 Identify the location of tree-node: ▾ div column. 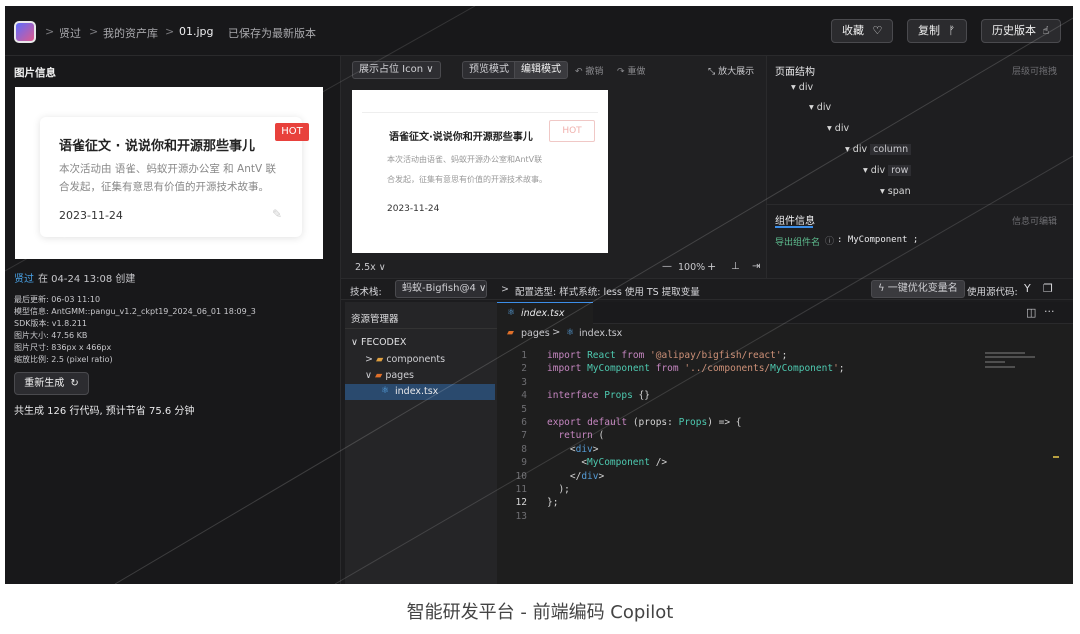
(878, 149).